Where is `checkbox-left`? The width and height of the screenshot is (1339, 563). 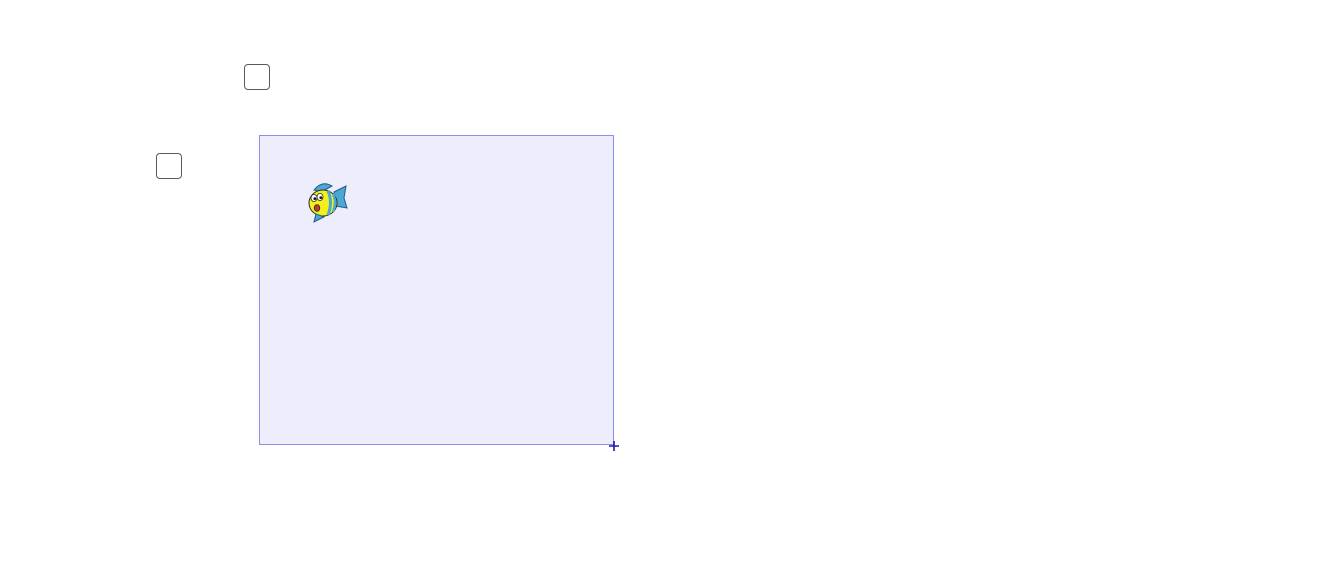
checkbox-left is located at coordinates (169, 166).